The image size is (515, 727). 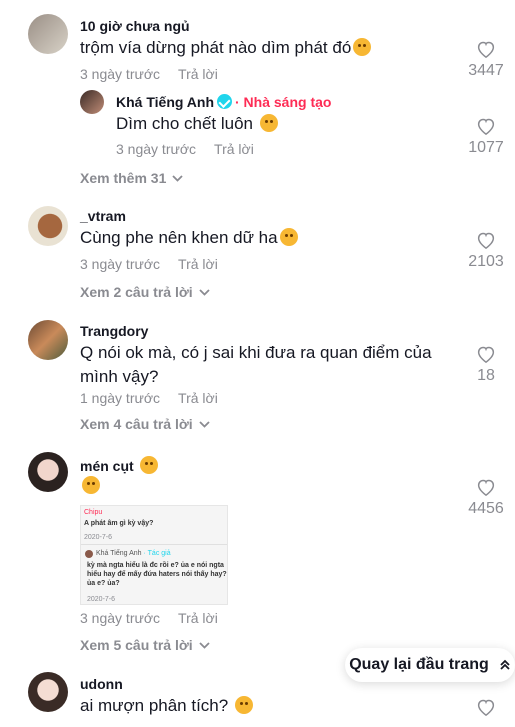 What do you see at coordinates (486, 251) in the screenshot?
I see `like-button: 2103` at bounding box center [486, 251].